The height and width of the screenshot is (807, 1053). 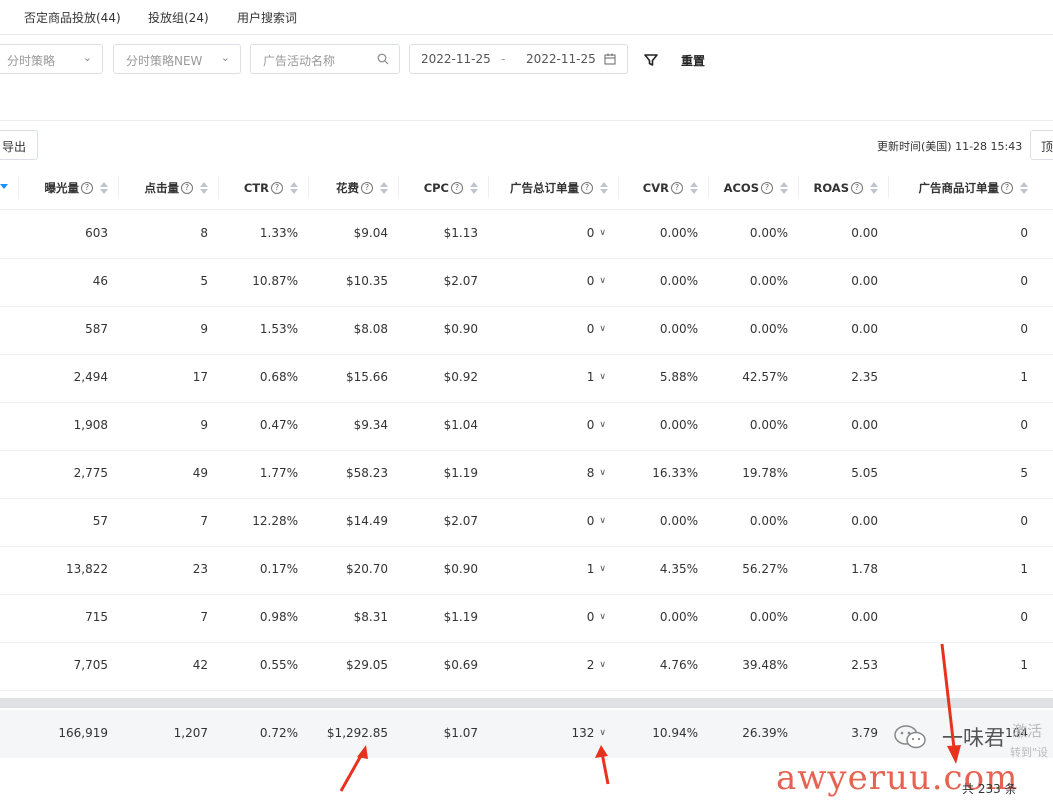 I want to click on total-total-orders: 132 ∨, so click(x=589, y=733).